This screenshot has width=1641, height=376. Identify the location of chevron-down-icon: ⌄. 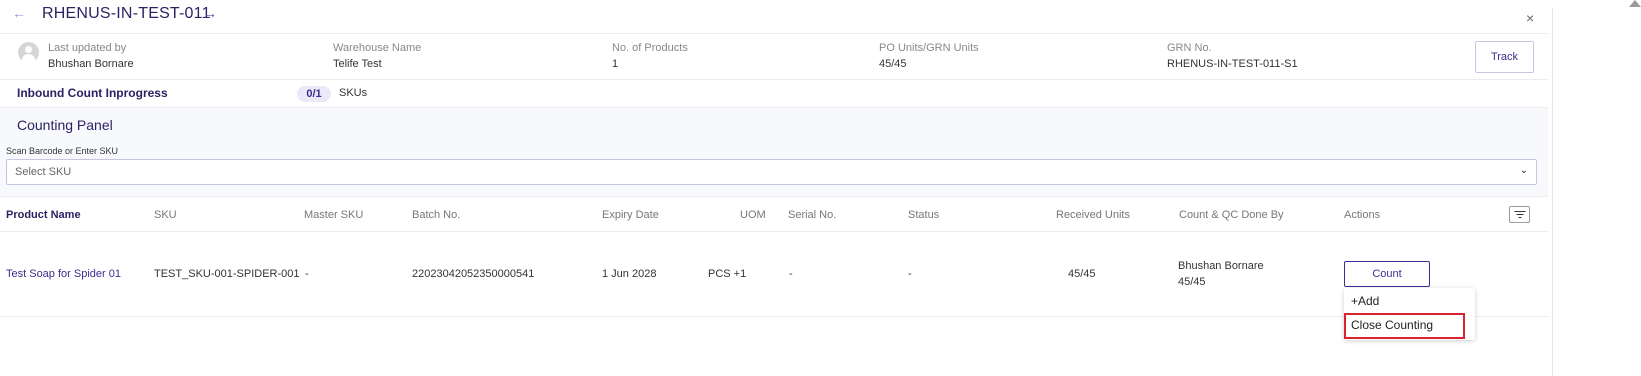
(1523, 170).